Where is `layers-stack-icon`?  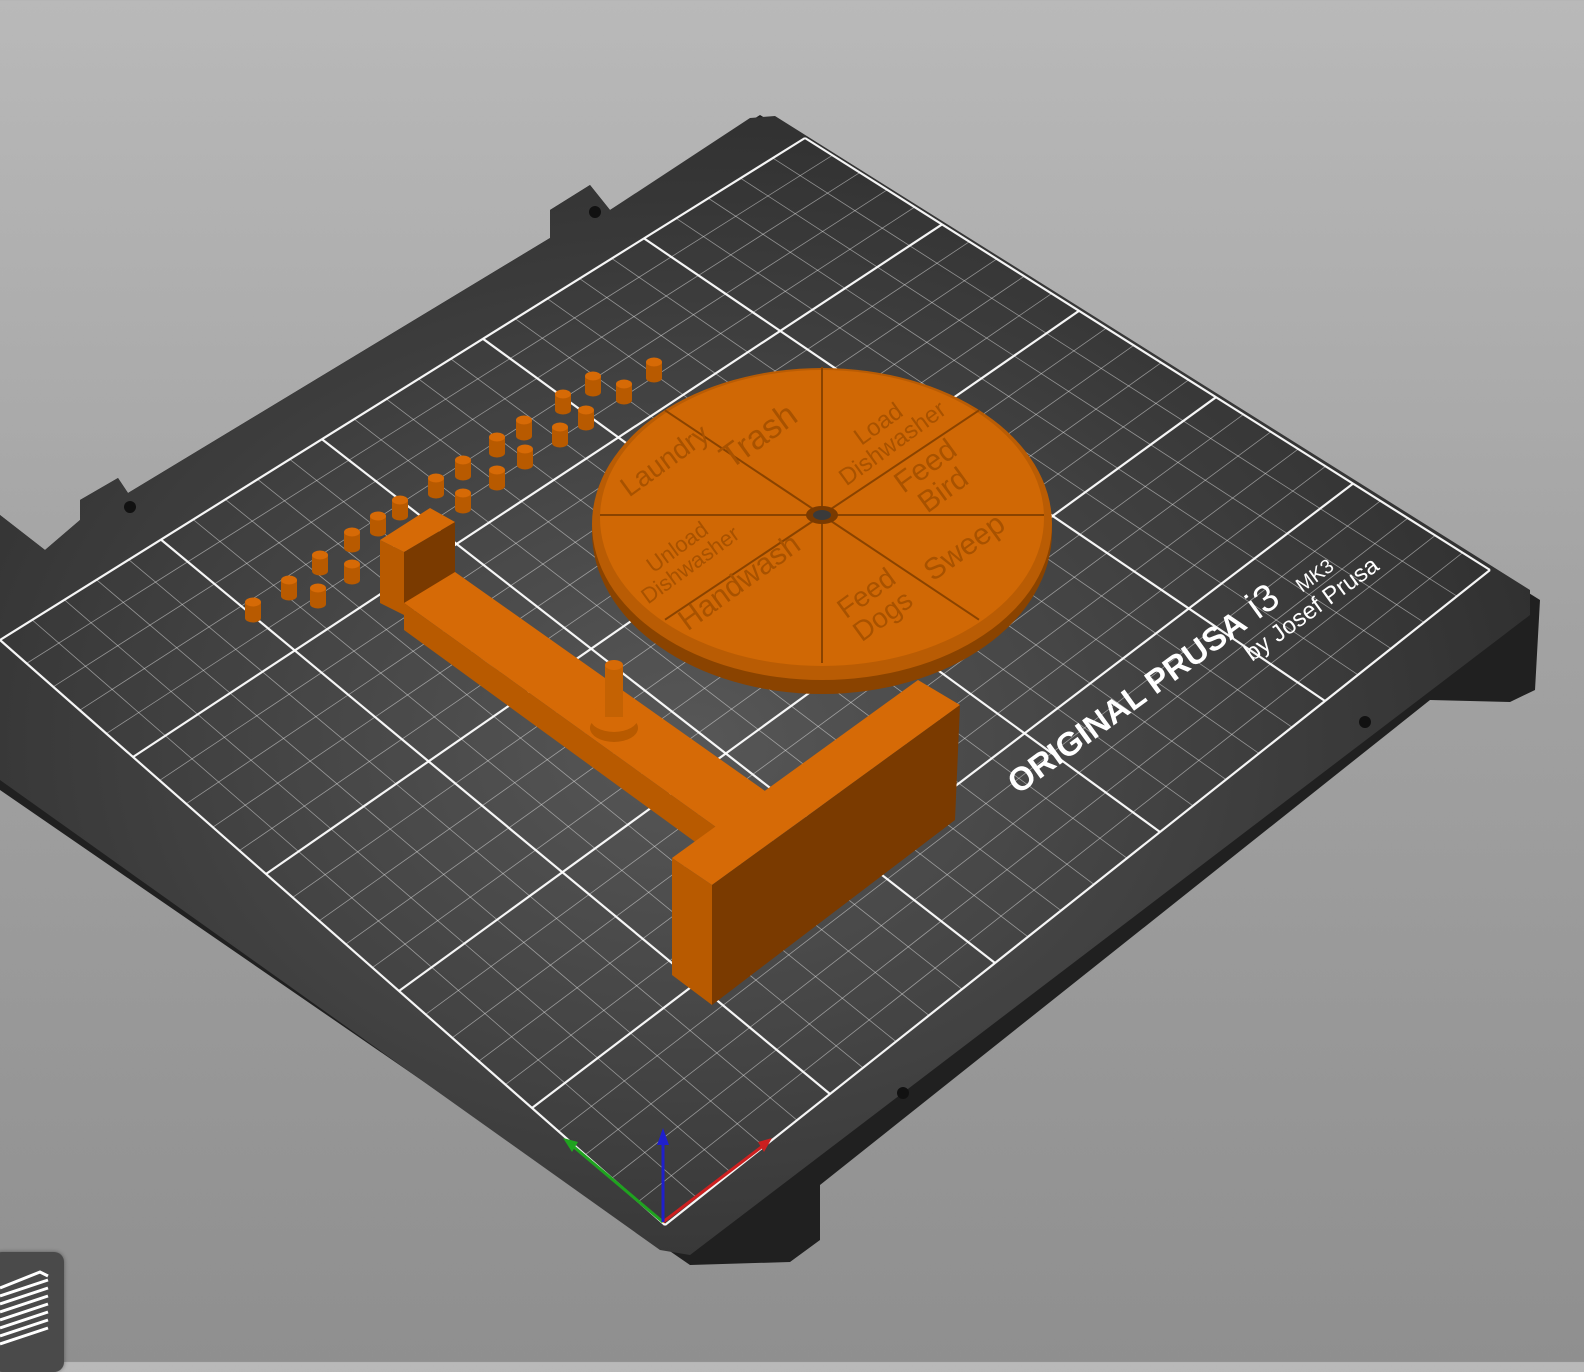
layers-stack-icon is located at coordinates (24, 1308).